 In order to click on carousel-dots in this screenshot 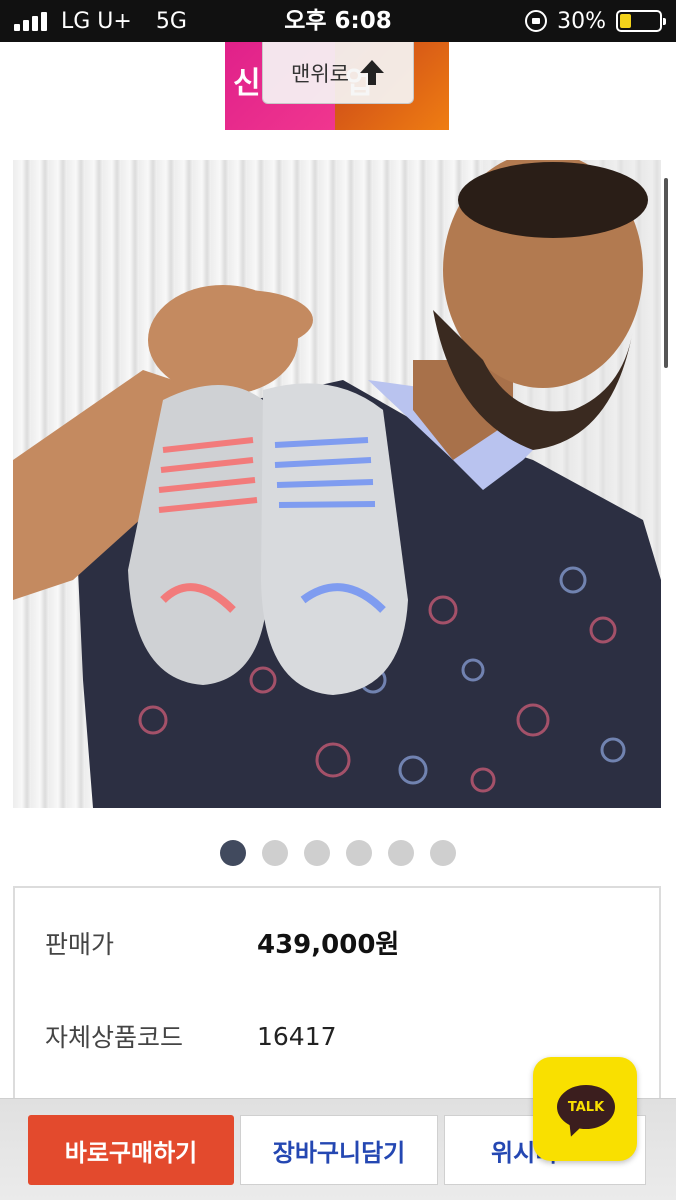, I will do `click(338, 853)`.